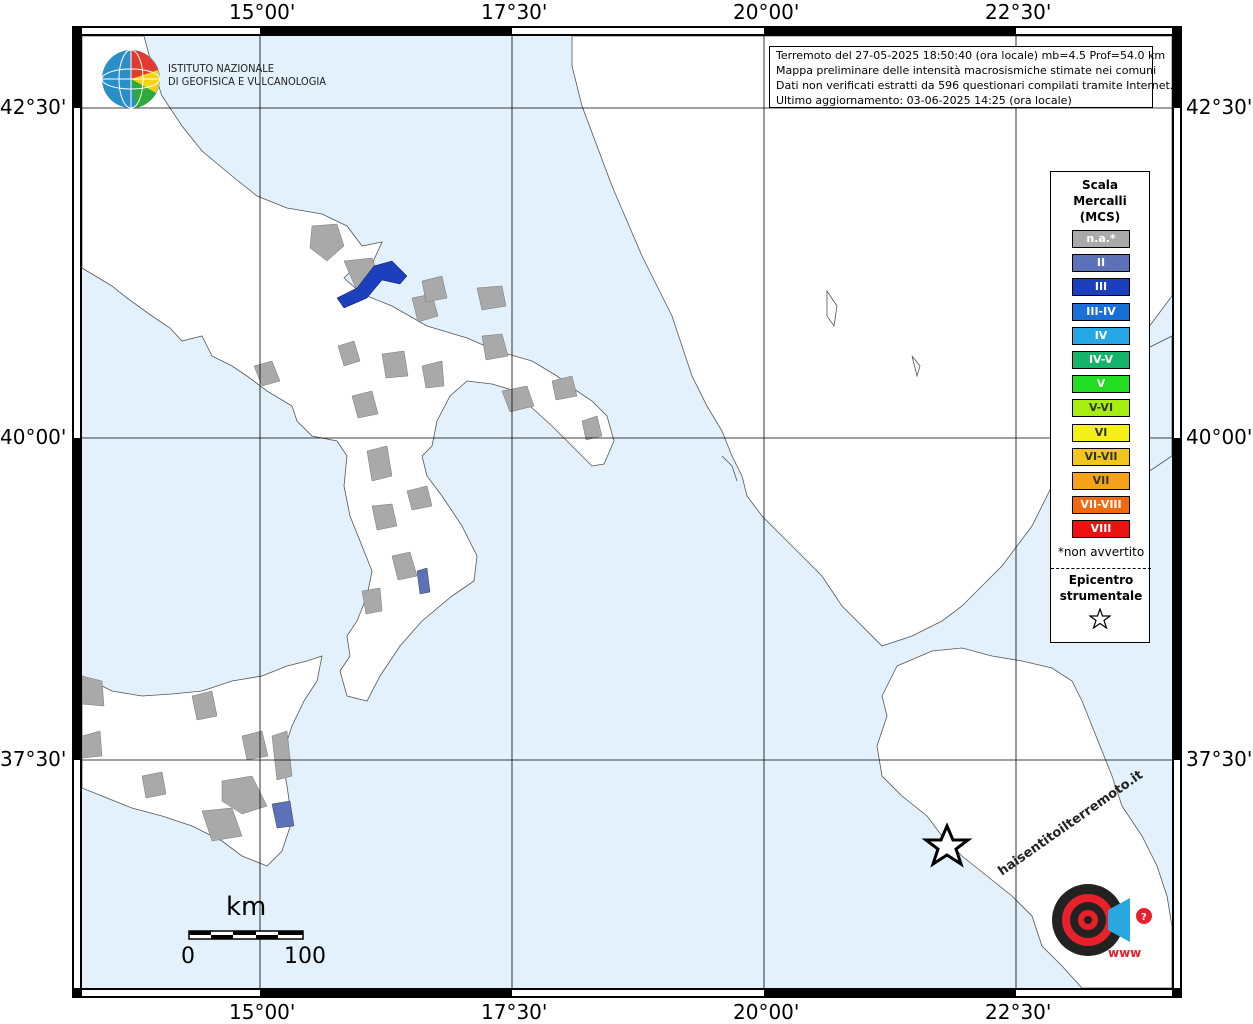 This screenshot has width=1253, height=1024. What do you see at coordinates (1101, 384) in the screenshot?
I see `legend-item: V` at bounding box center [1101, 384].